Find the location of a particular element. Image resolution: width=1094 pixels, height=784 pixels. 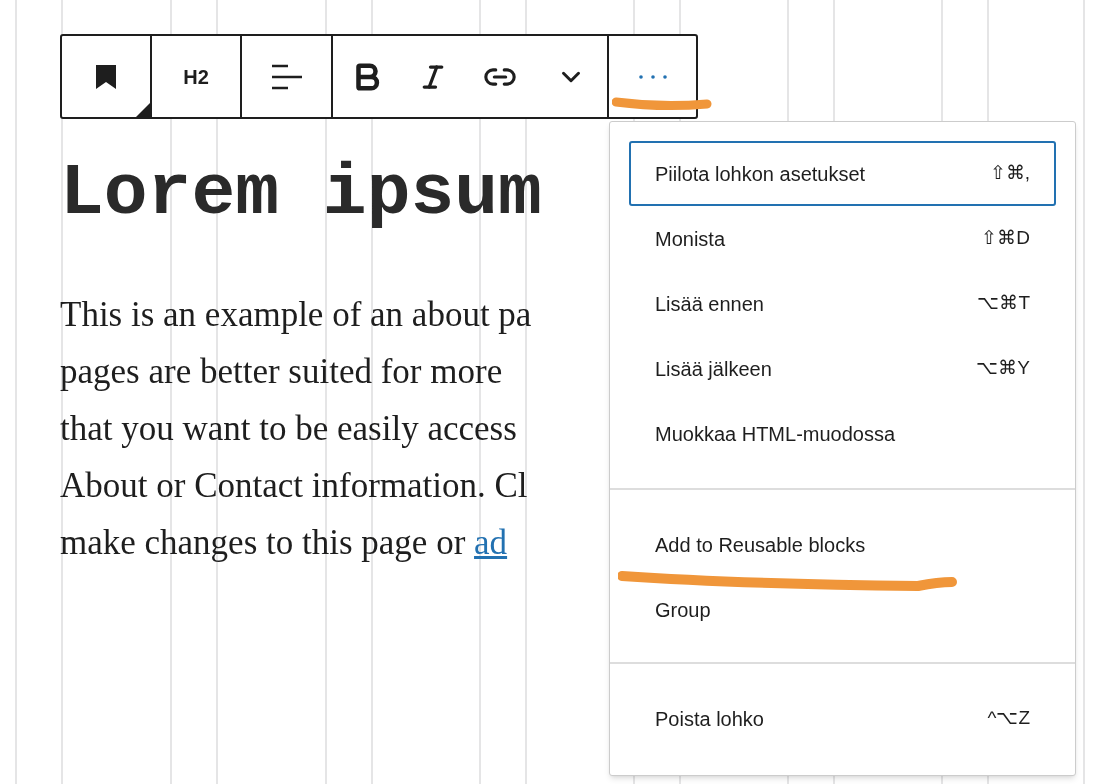

menu-item: Muokkaa HTML-muodossa is located at coordinates (842, 433).